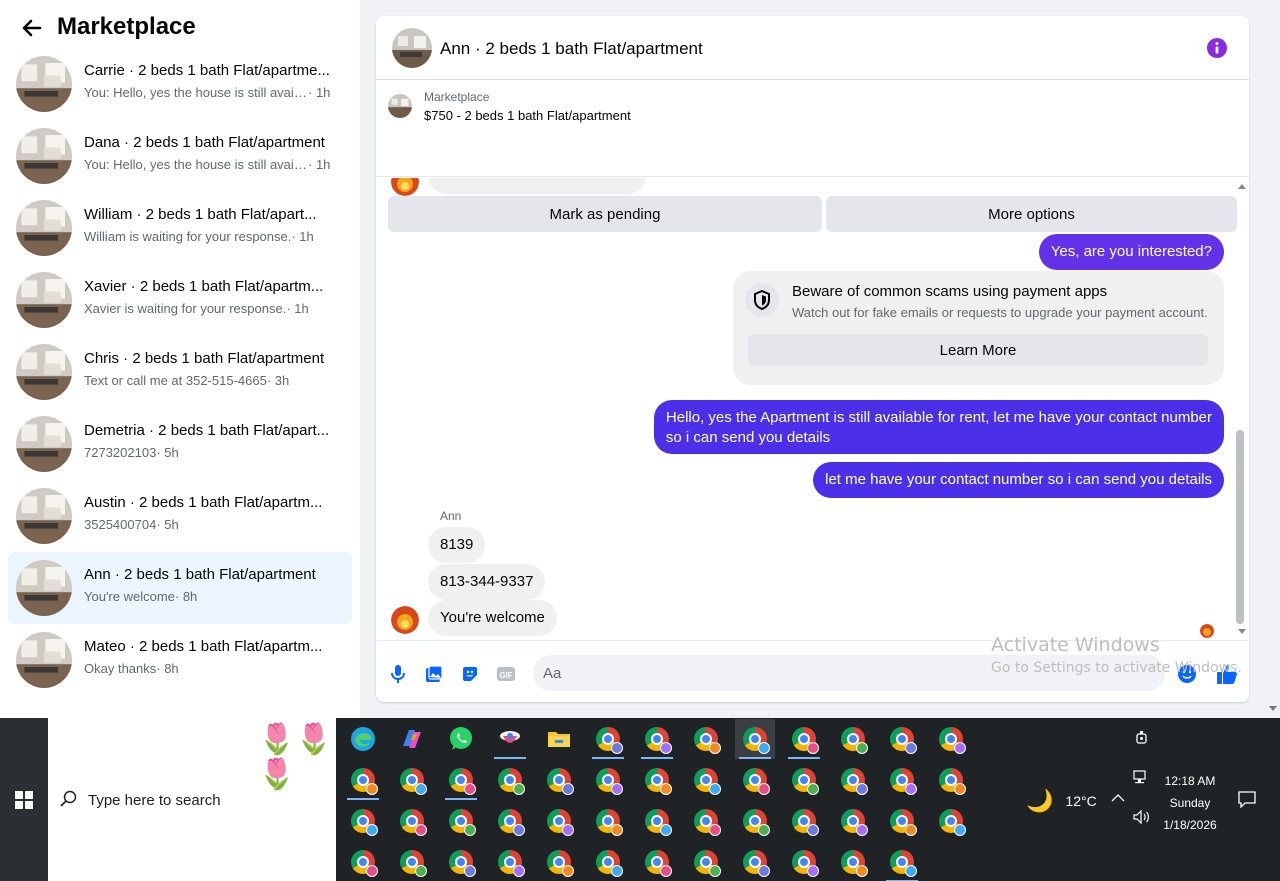 Image resolution: width=1280 pixels, height=881 pixels. What do you see at coordinates (295, 757) in the screenshot?
I see `tulips-icon: 🌷🌷🌷` at bounding box center [295, 757].